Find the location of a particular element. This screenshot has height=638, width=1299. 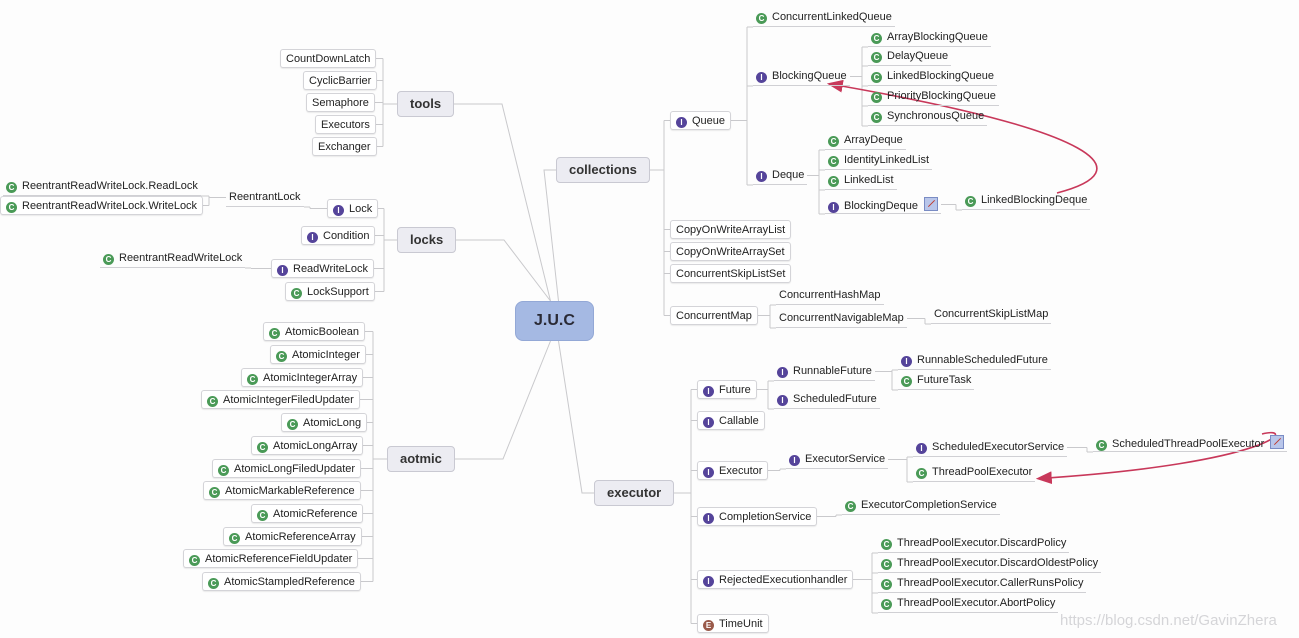

node-atomicreferencefieldupdater: C AtomicReferenceFieldUpdater is located at coordinates (271, 558).